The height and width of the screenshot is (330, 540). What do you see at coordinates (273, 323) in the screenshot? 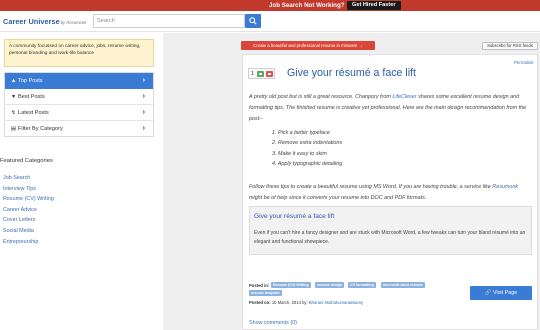
I see `show-comments-link: Show comments (0)` at bounding box center [273, 323].